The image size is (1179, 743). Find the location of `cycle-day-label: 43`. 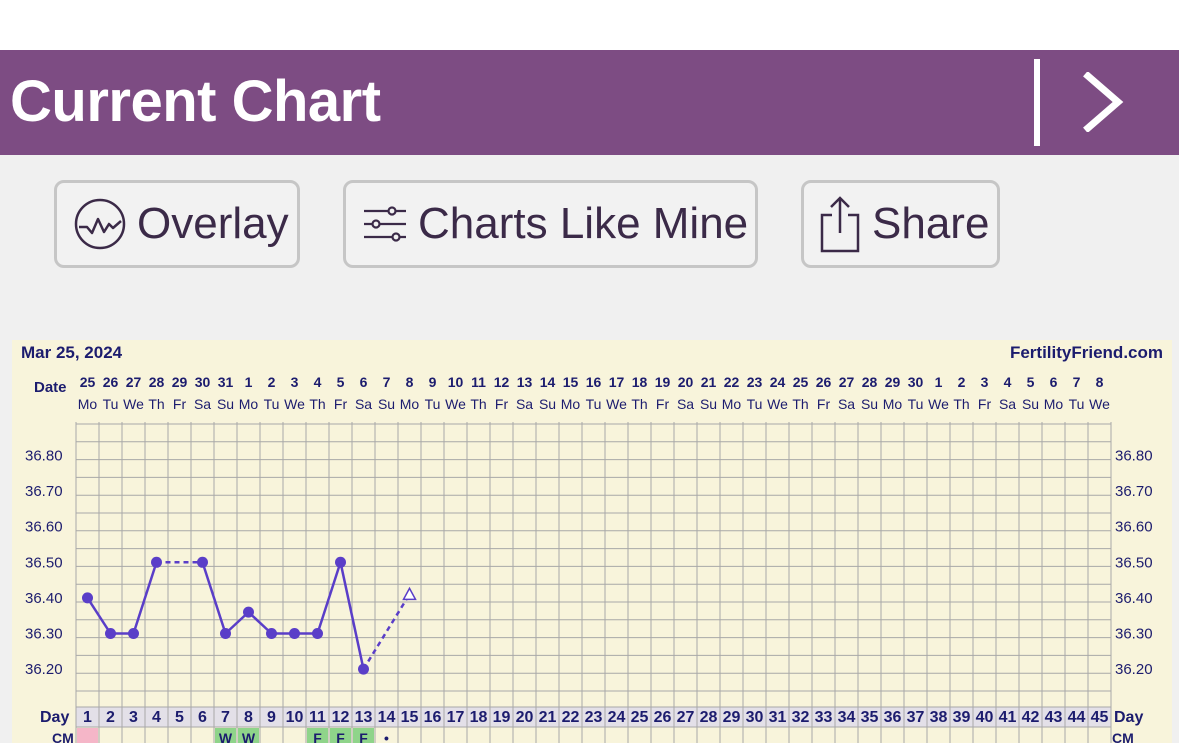

cycle-day-label: 43 is located at coordinates (1054, 717).